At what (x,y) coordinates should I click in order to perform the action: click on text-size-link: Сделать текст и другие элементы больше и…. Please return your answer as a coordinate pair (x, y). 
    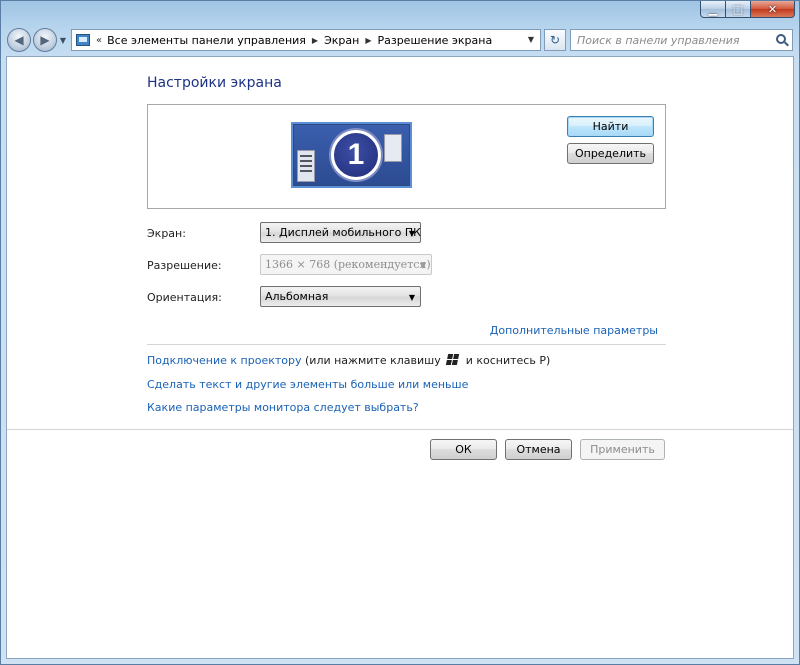
    Looking at the image, I should click on (307, 384).